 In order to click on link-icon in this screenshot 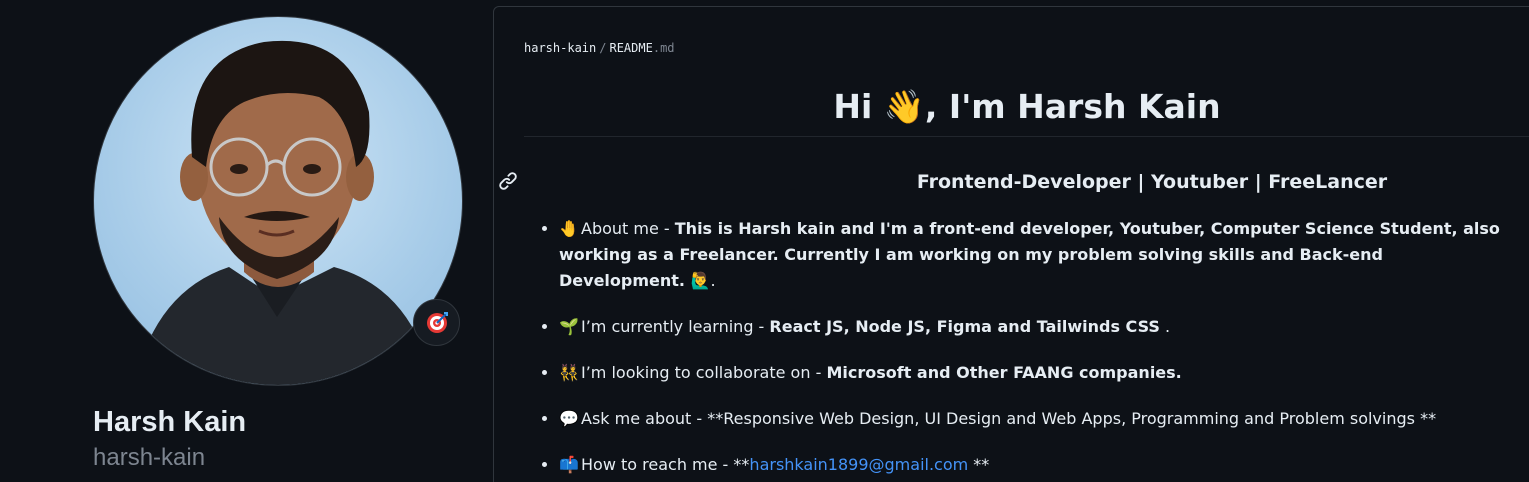, I will do `click(508, 181)`.